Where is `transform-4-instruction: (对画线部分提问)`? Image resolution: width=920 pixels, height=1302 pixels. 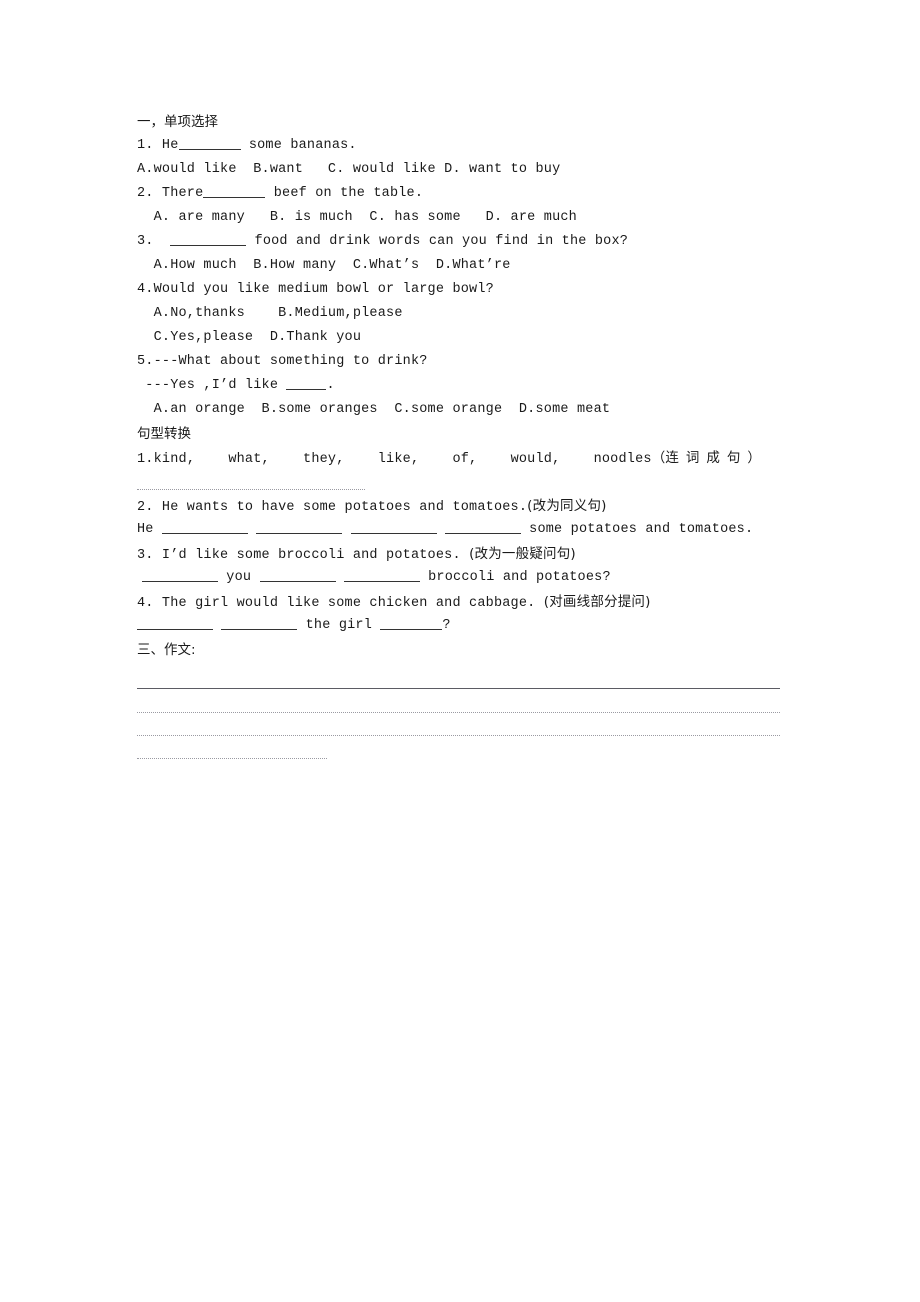 transform-4-instruction: (对画线部分提问) is located at coordinates (597, 602).